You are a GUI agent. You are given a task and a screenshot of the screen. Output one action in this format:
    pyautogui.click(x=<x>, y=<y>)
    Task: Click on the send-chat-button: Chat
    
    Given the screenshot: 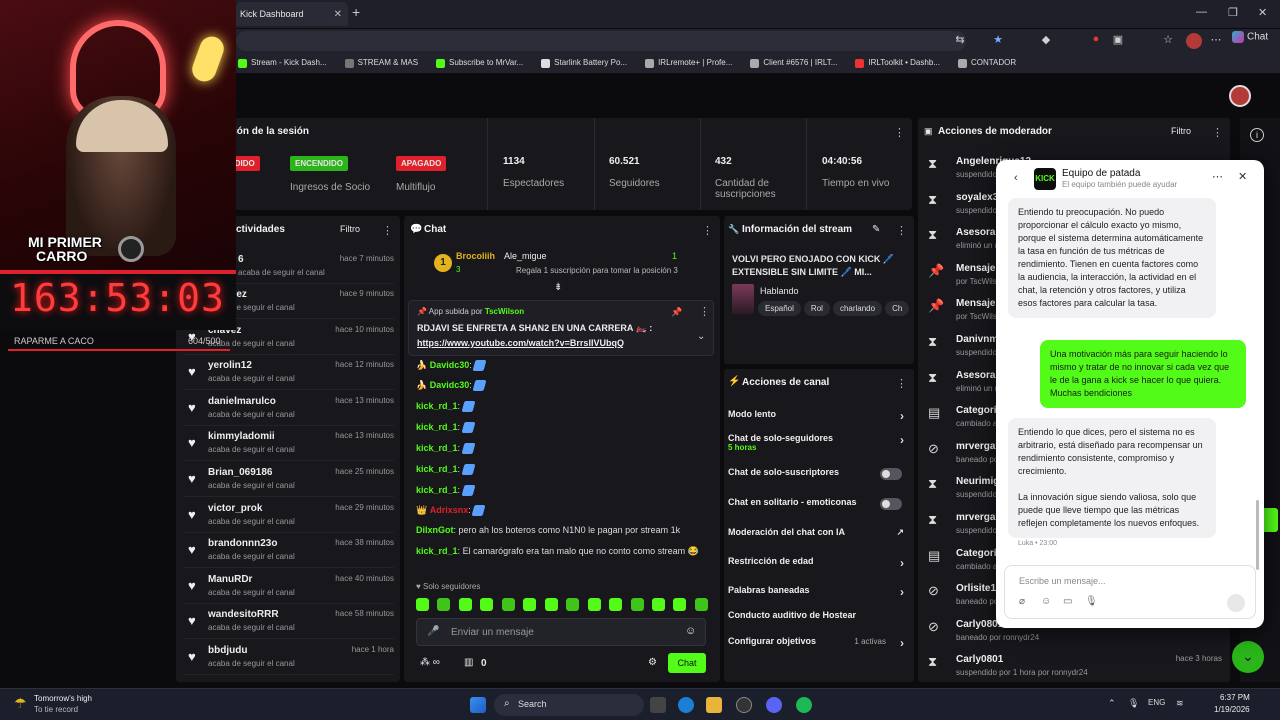 What is the action you would take?
    pyautogui.click(x=687, y=663)
    